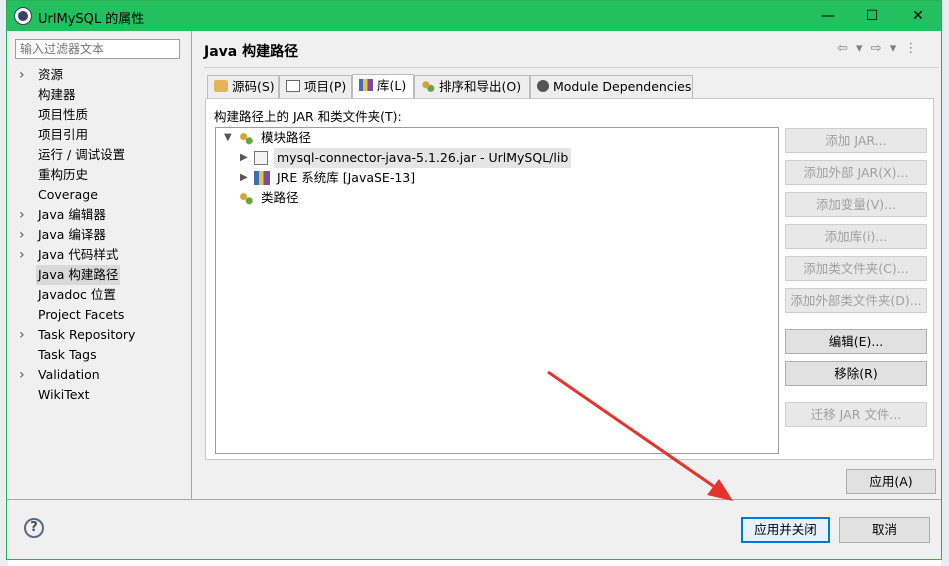  Describe the element at coordinates (64, 394) in the screenshot. I see `sidebar-item-label: WikiText` at that location.